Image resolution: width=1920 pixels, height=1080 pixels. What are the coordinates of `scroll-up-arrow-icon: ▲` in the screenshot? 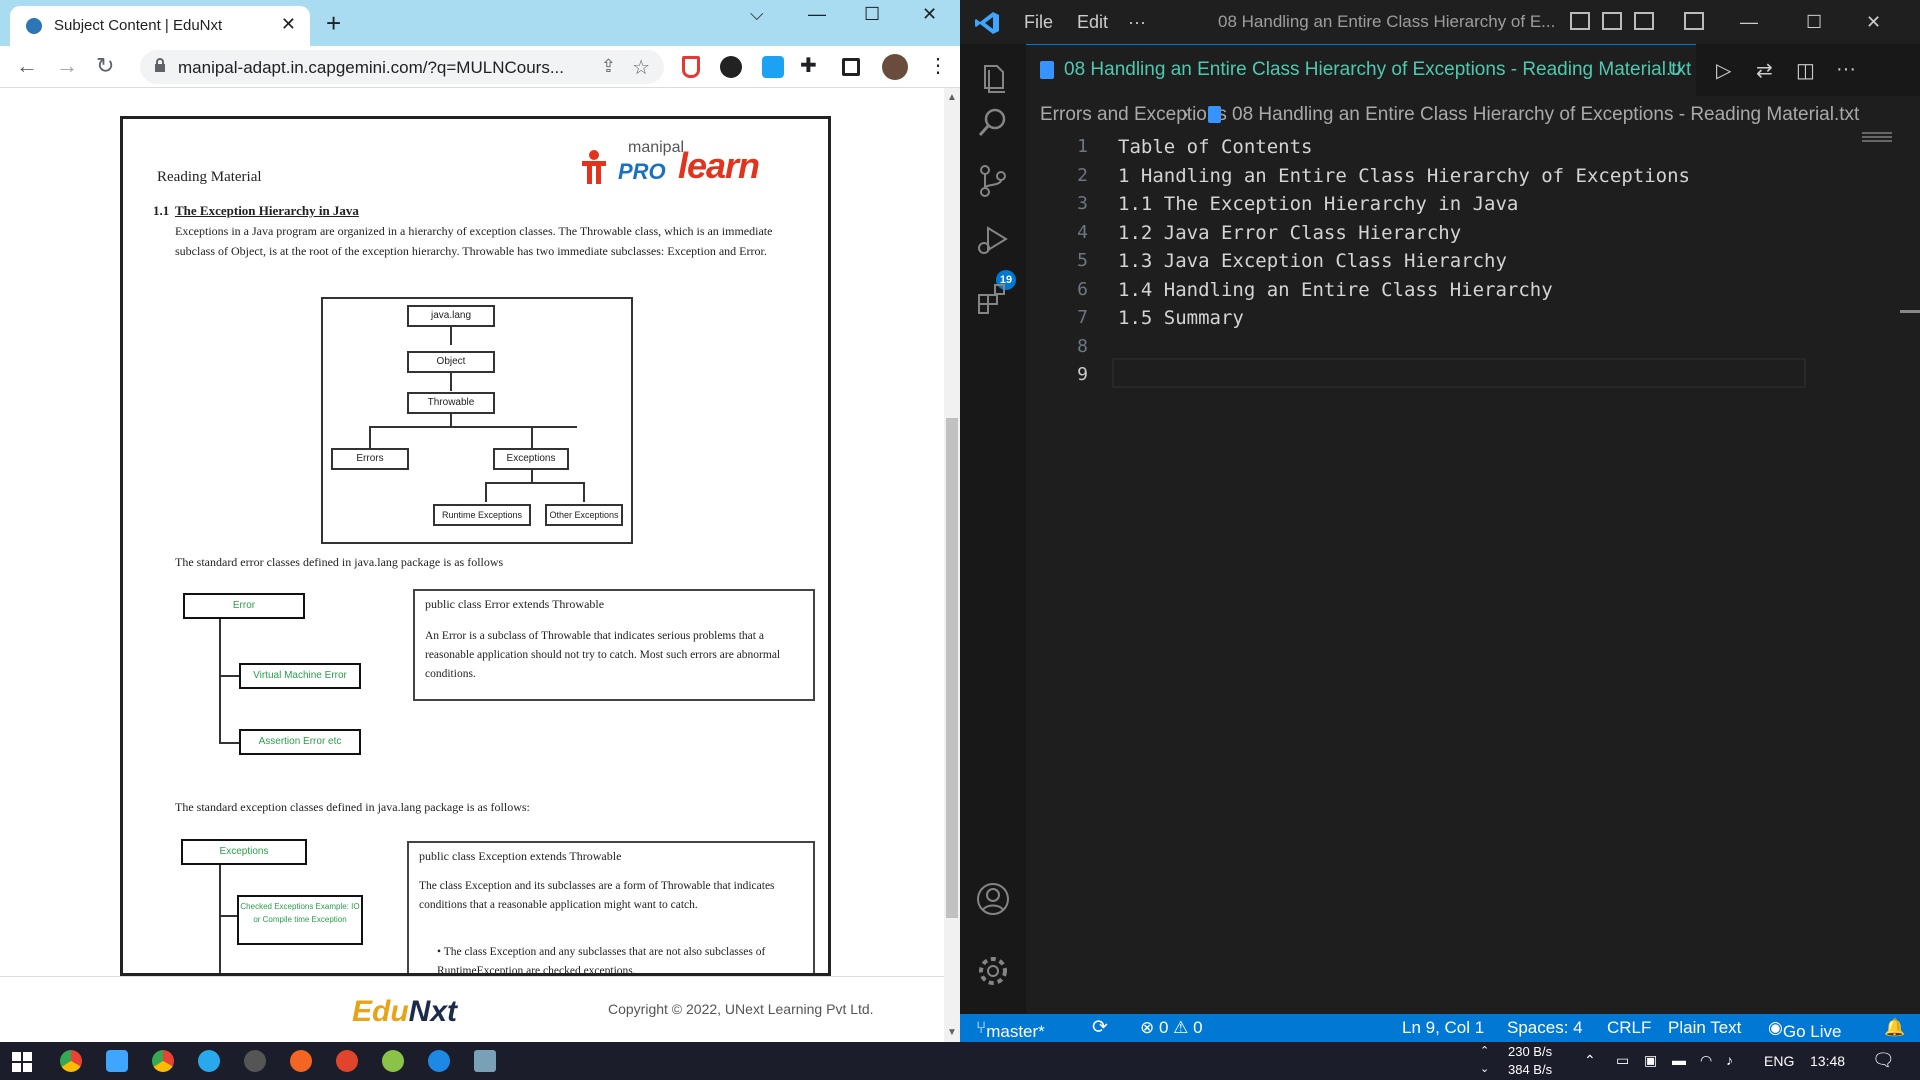 It's located at (952, 97).